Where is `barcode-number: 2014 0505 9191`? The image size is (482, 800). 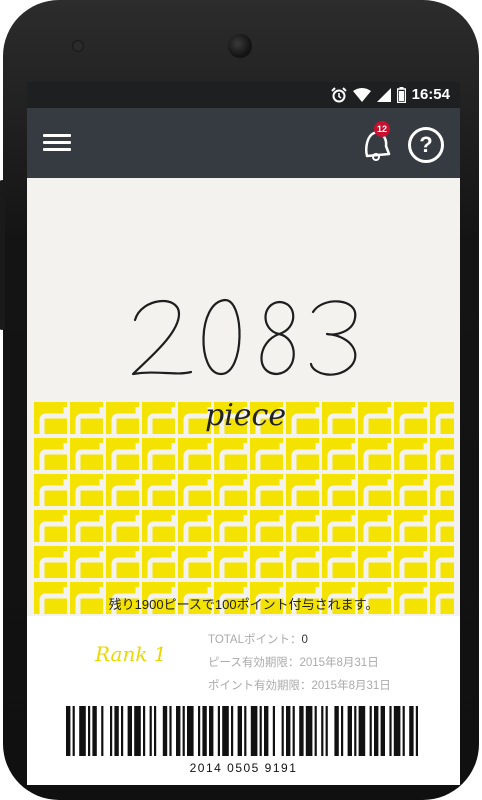 barcode-number: 2014 0505 9191 is located at coordinates (243, 768).